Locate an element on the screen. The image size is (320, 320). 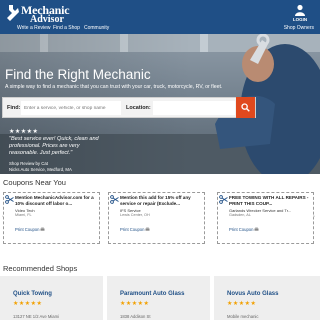
review-stars: ★★★★★ is located at coordinates (24, 132).